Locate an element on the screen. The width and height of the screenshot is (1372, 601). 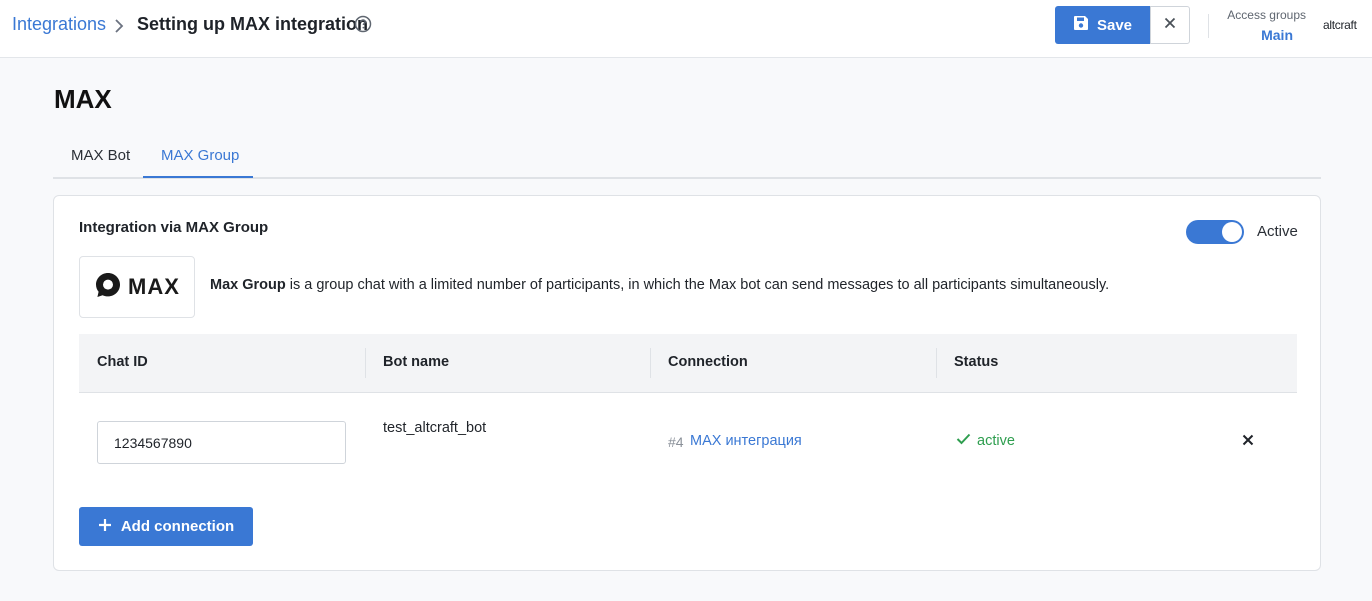
status-text: active is located at coordinates (996, 441).